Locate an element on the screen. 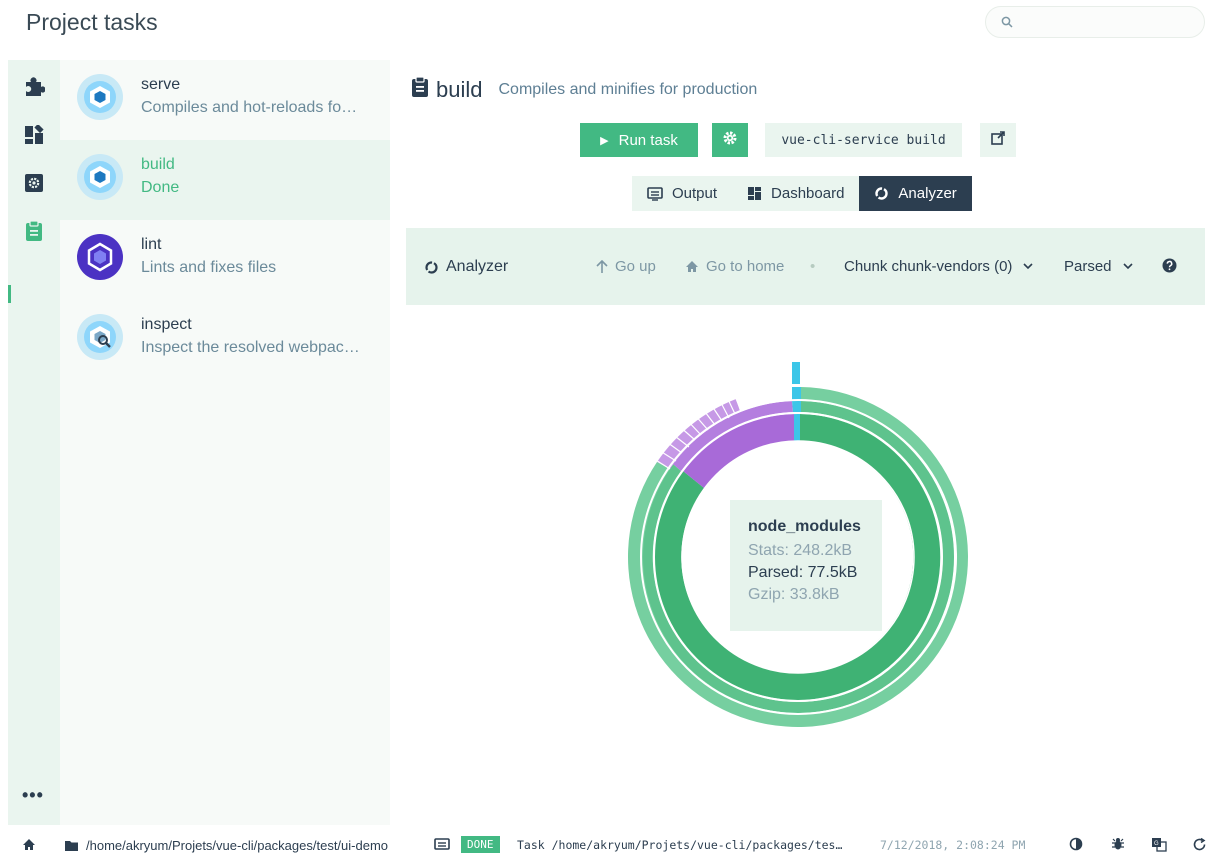  chart-segment-middle-cyan is located at coordinates (796, 406).